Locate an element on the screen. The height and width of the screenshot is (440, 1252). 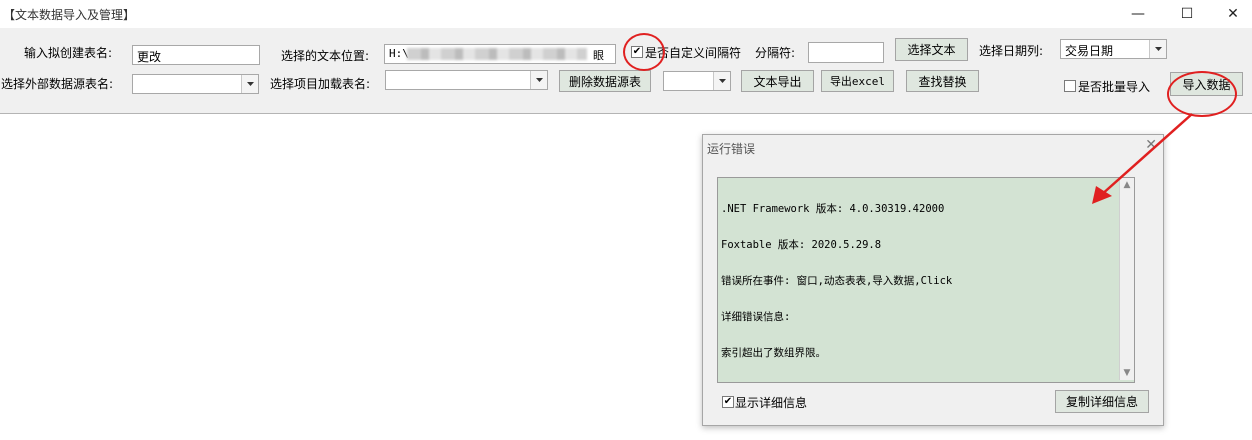
text-export-button: 文本导出 is located at coordinates (777, 81).